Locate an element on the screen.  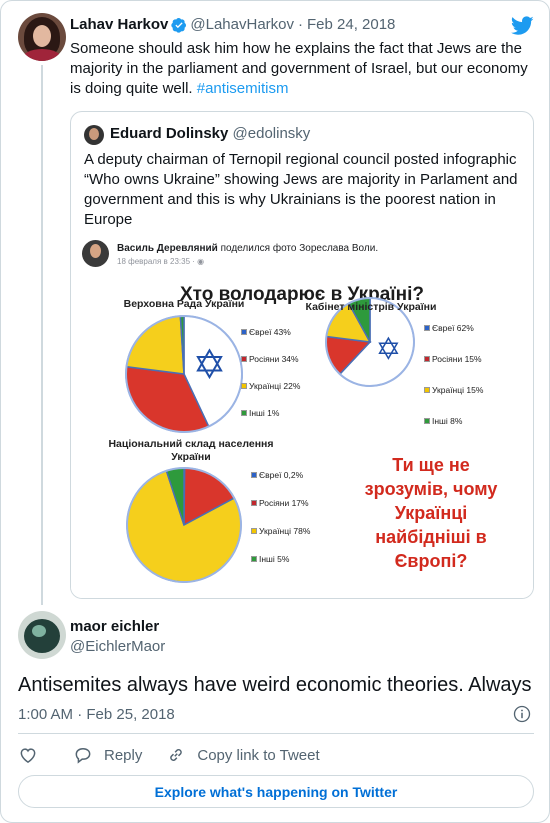
heart-icon is located at coordinates (28, 755).